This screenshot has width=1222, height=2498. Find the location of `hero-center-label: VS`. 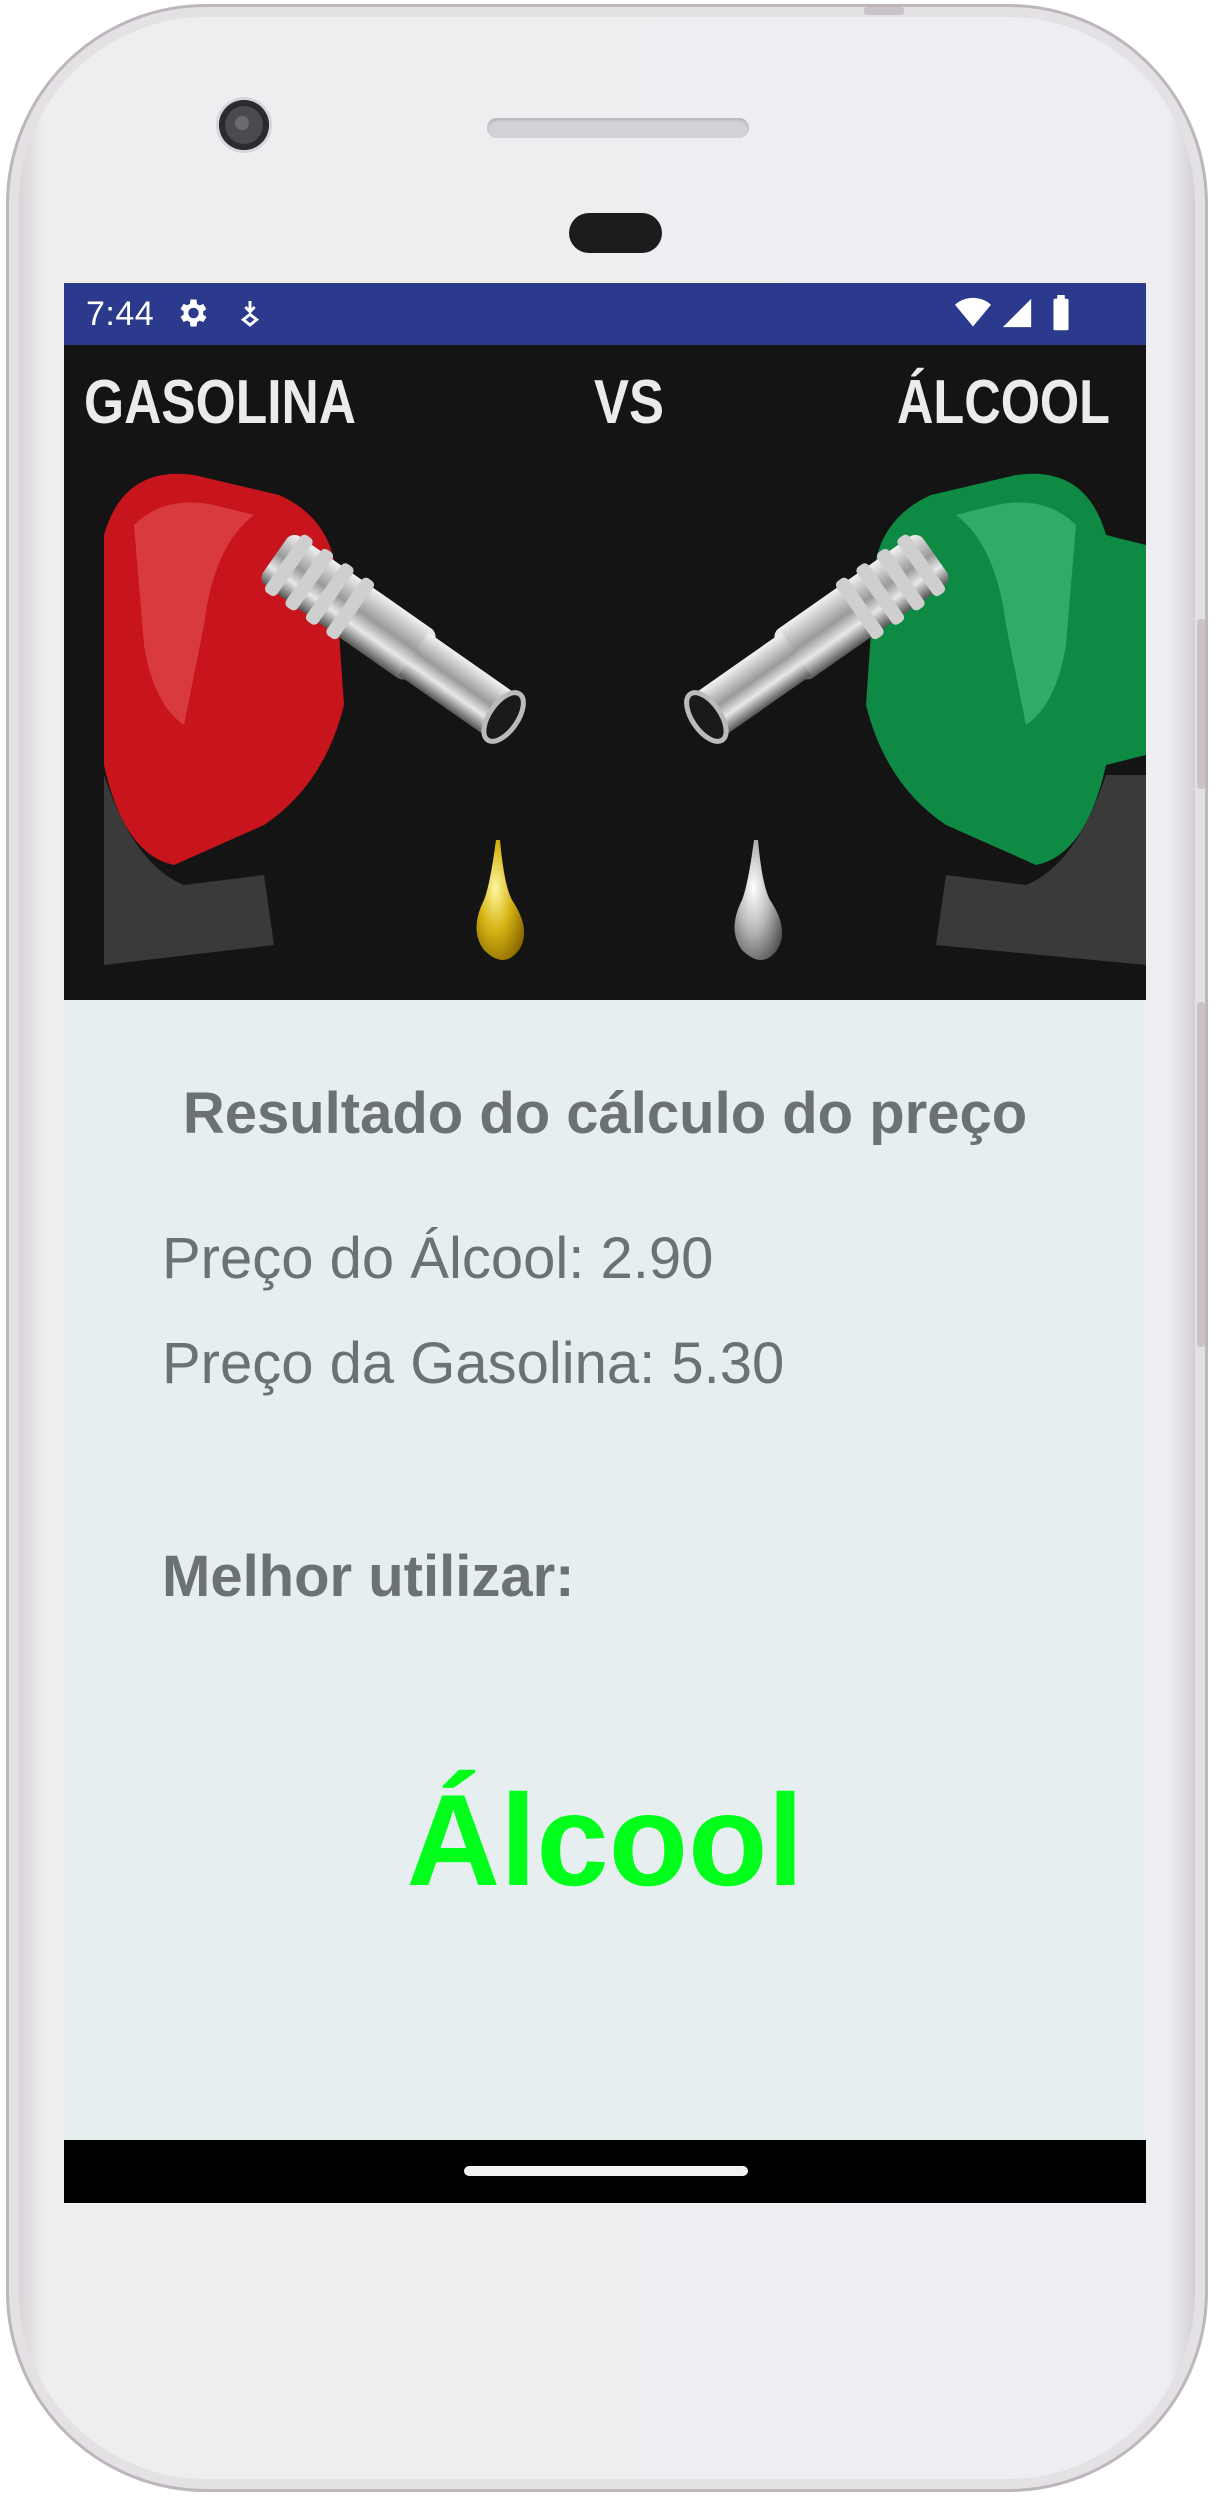

hero-center-label: VS is located at coordinates (629, 402).